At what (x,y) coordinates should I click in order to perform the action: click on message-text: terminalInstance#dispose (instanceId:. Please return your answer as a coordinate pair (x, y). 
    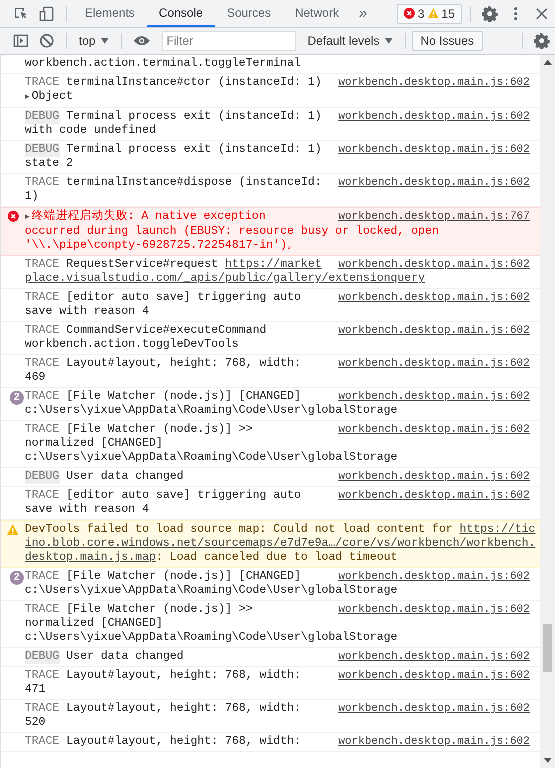
    Looking at the image, I should click on (194, 183).